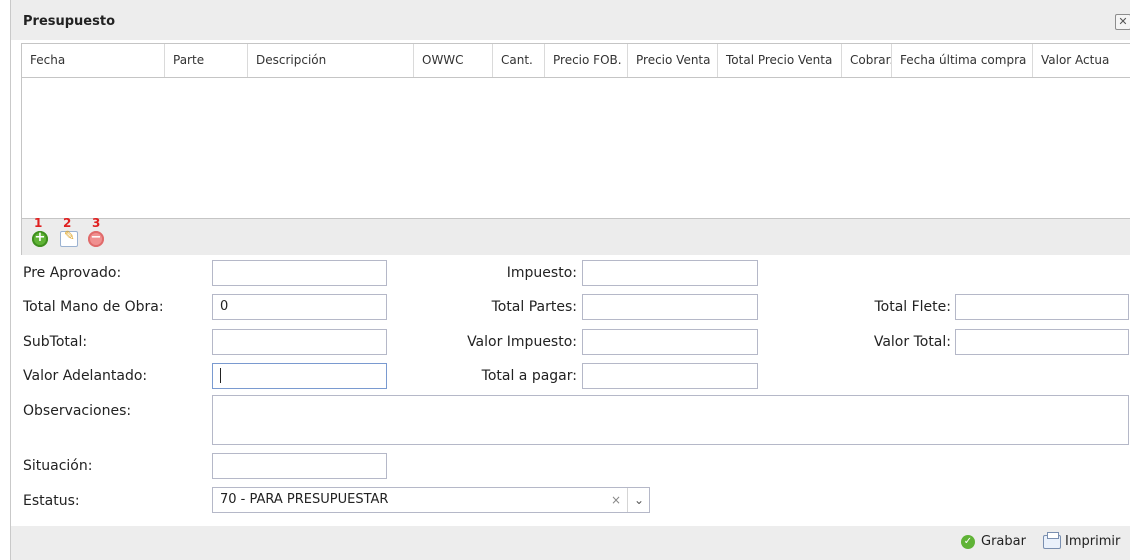 Image resolution: width=1130 pixels, height=560 pixels. What do you see at coordinates (1003, 541) in the screenshot?
I see `save-label: Grabar` at bounding box center [1003, 541].